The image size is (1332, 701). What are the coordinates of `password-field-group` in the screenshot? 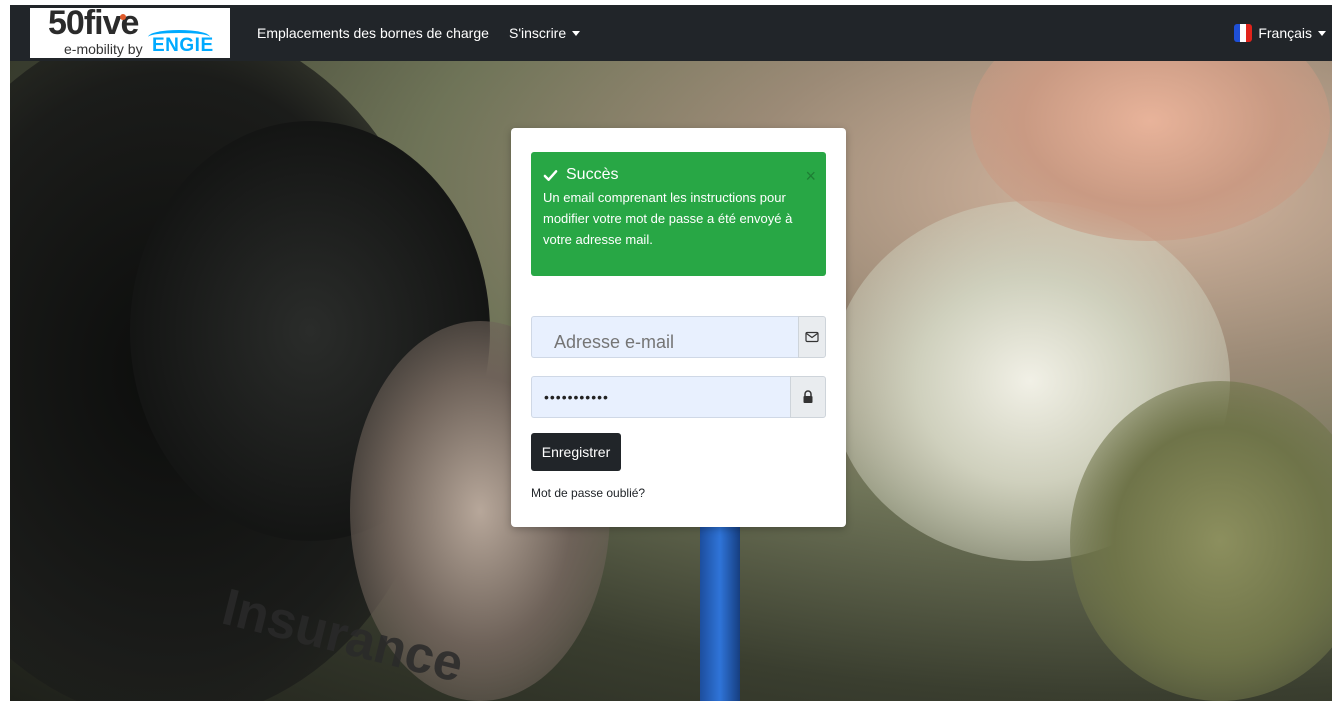 It's located at (678, 397).